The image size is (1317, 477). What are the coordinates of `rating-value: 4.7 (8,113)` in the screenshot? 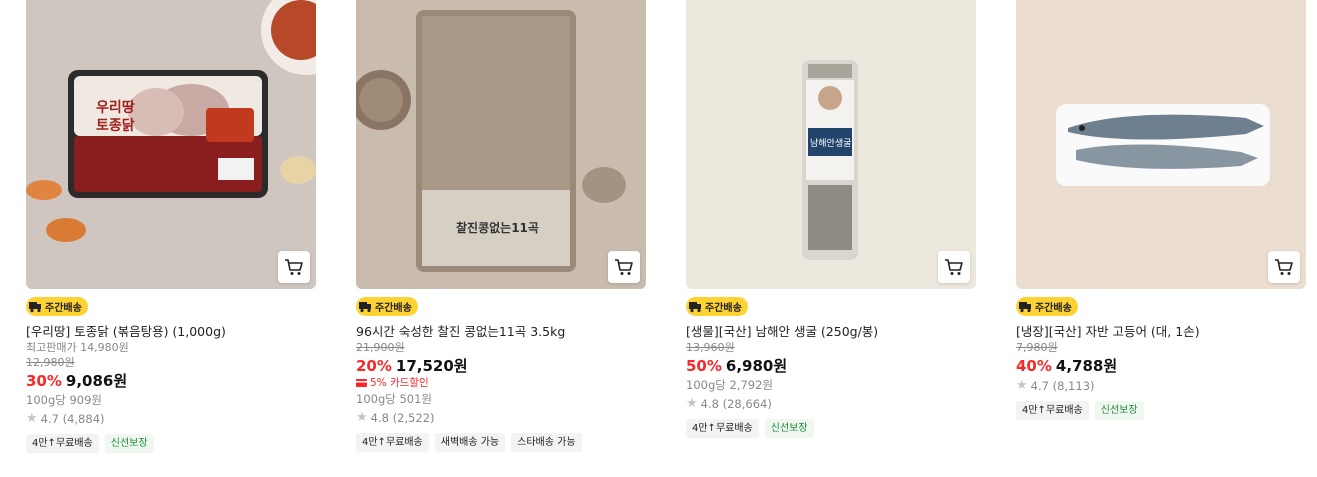 It's located at (1062, 386).